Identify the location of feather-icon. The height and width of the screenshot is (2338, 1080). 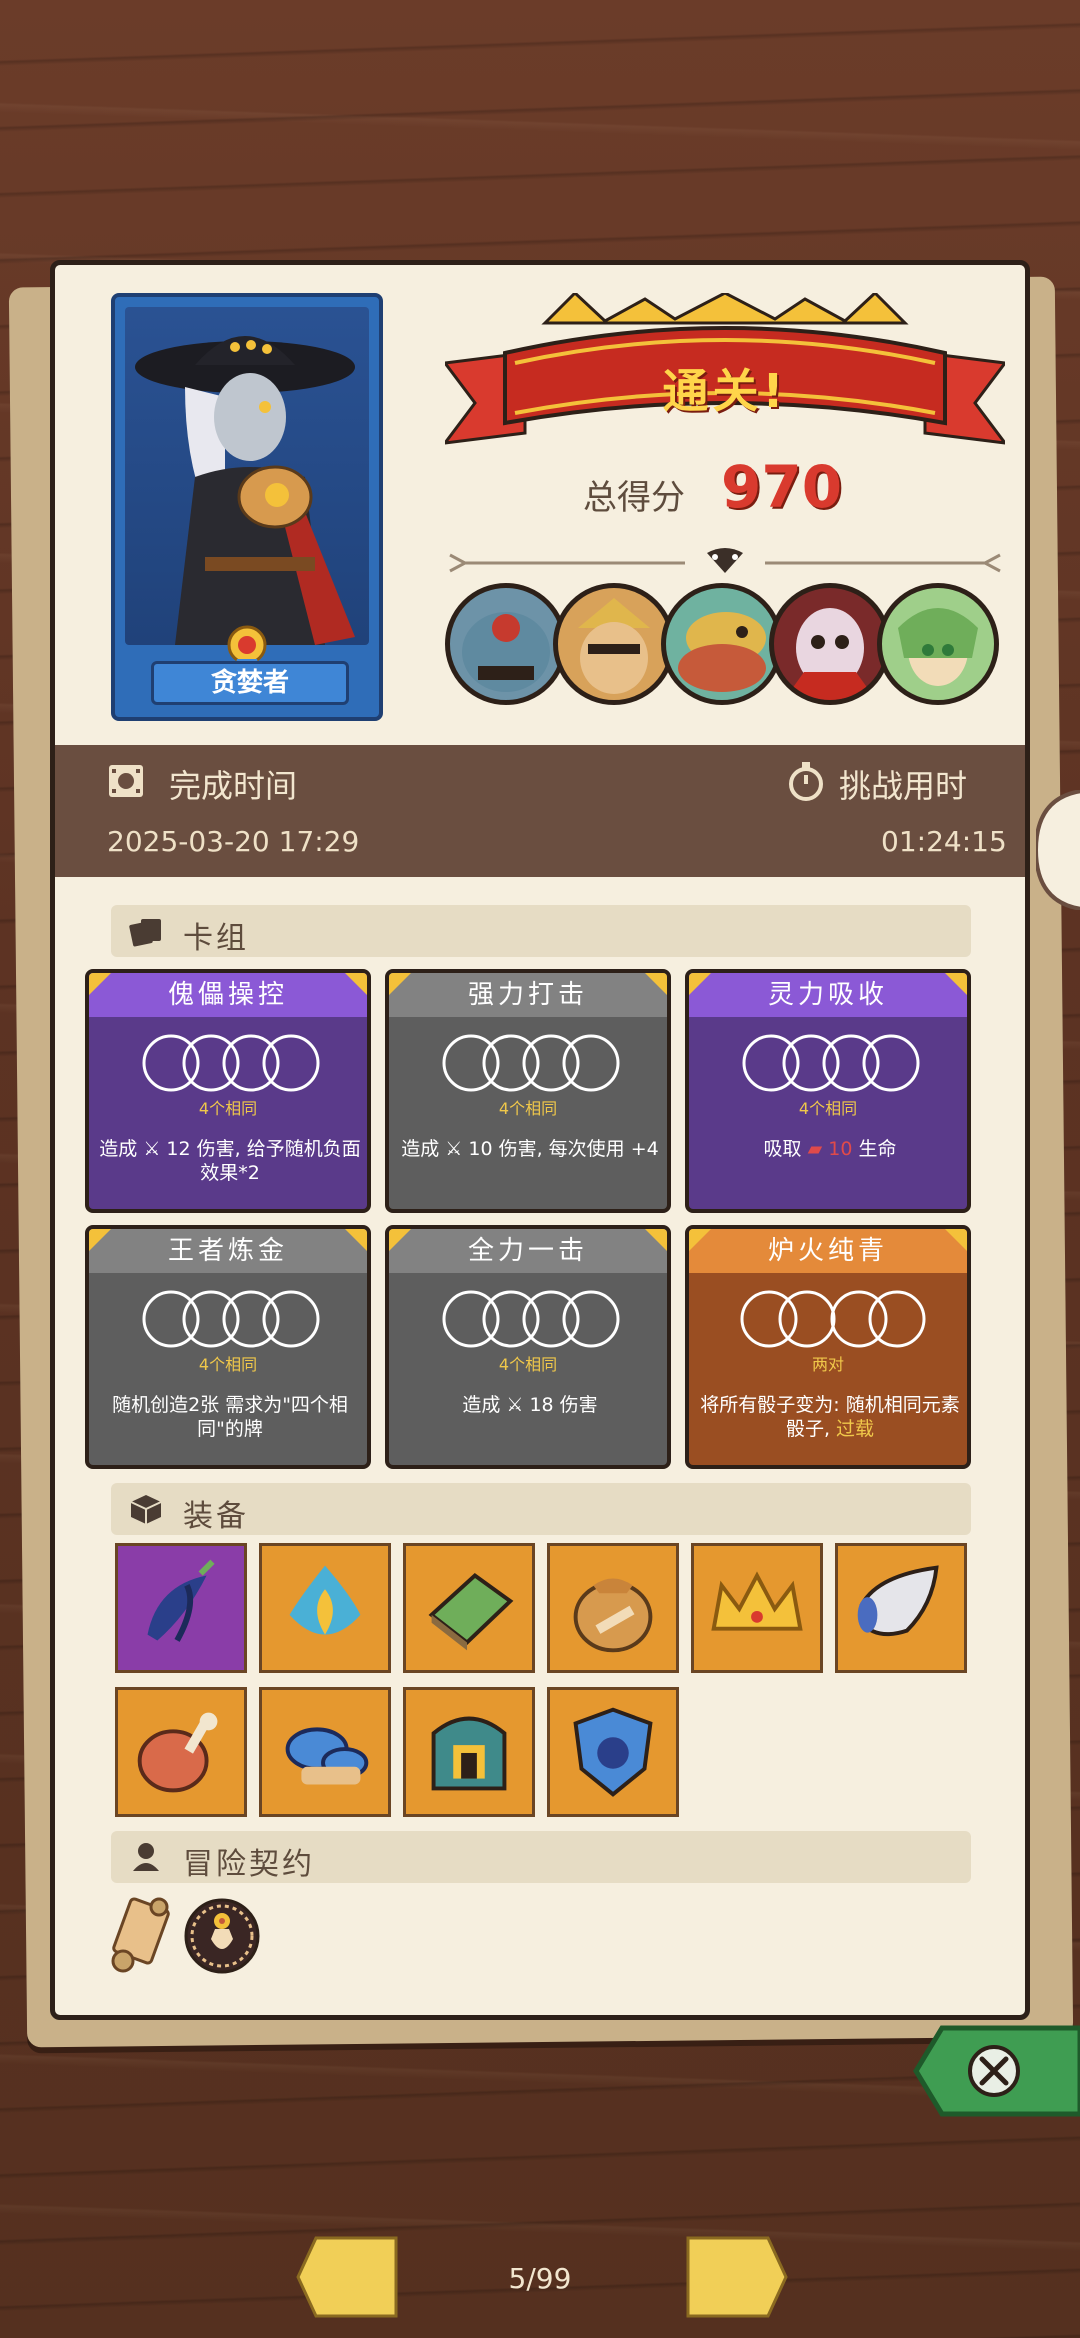
(181, 1600).